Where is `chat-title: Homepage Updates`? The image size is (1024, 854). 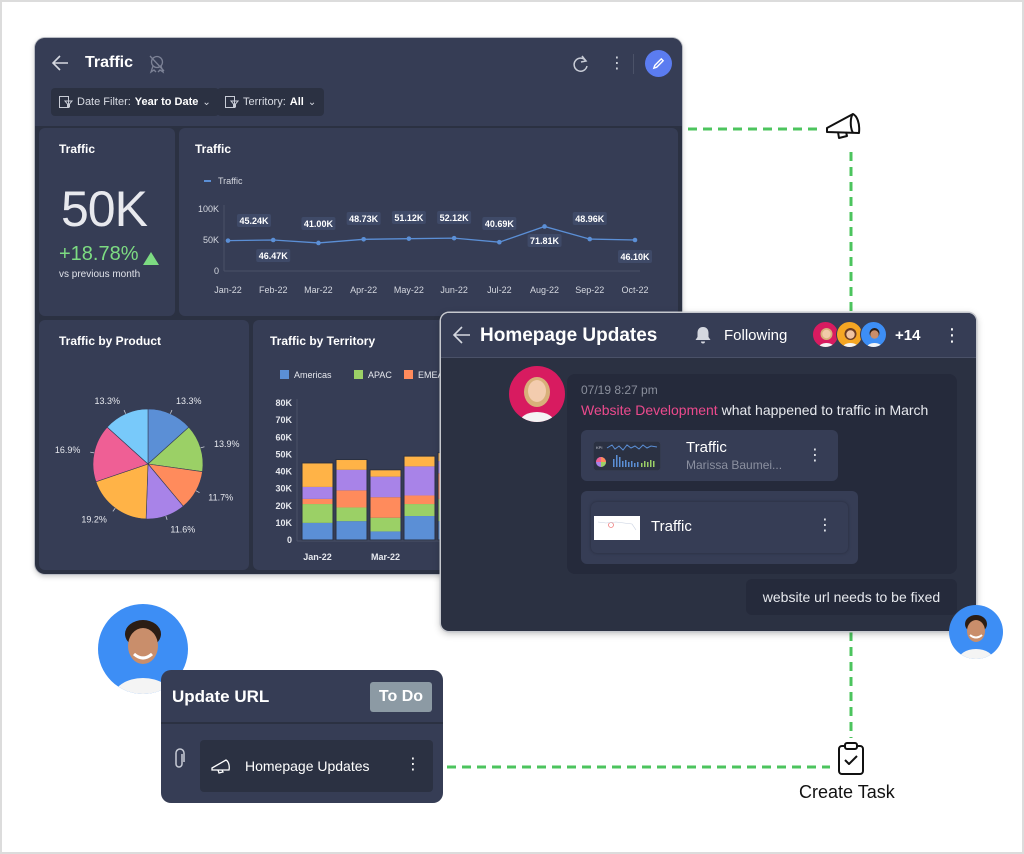 chat-title: Homepage Updates is located at coordinates (569, 335).